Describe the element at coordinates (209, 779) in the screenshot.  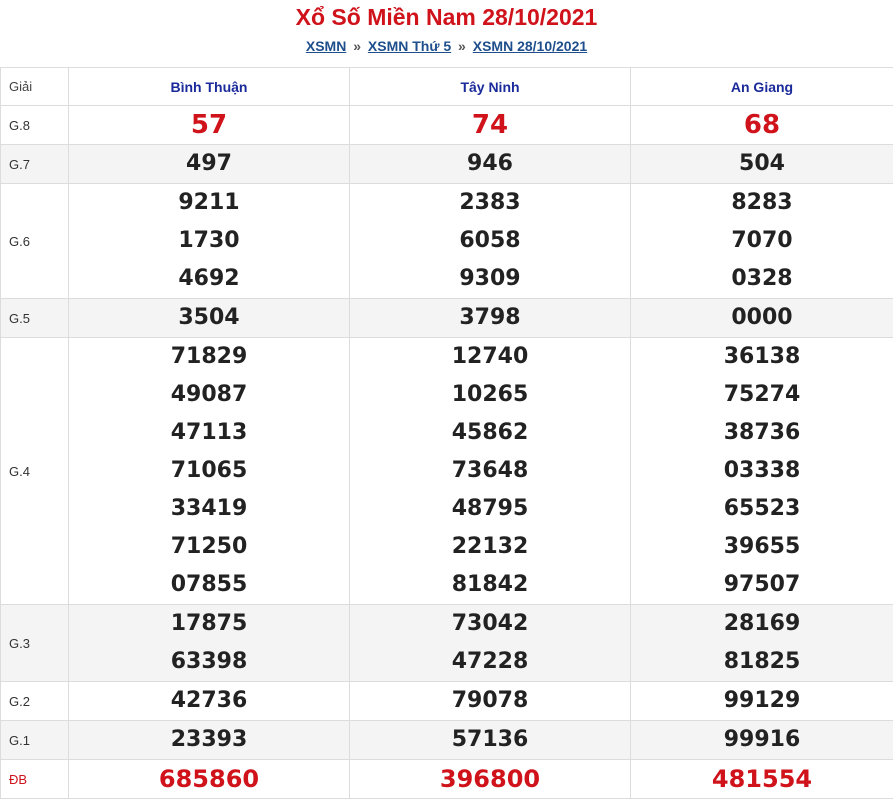
I see `special-prize-number: 685860` at that location.